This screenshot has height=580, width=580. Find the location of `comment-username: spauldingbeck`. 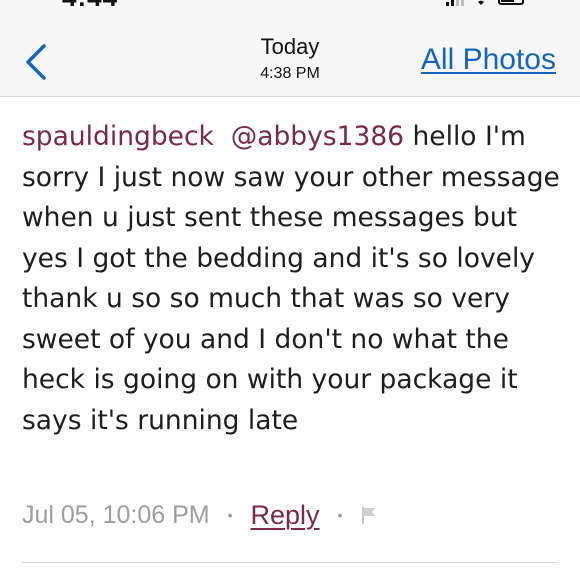

comment-username: spauldingbeck is located at coordinates (118, 136).